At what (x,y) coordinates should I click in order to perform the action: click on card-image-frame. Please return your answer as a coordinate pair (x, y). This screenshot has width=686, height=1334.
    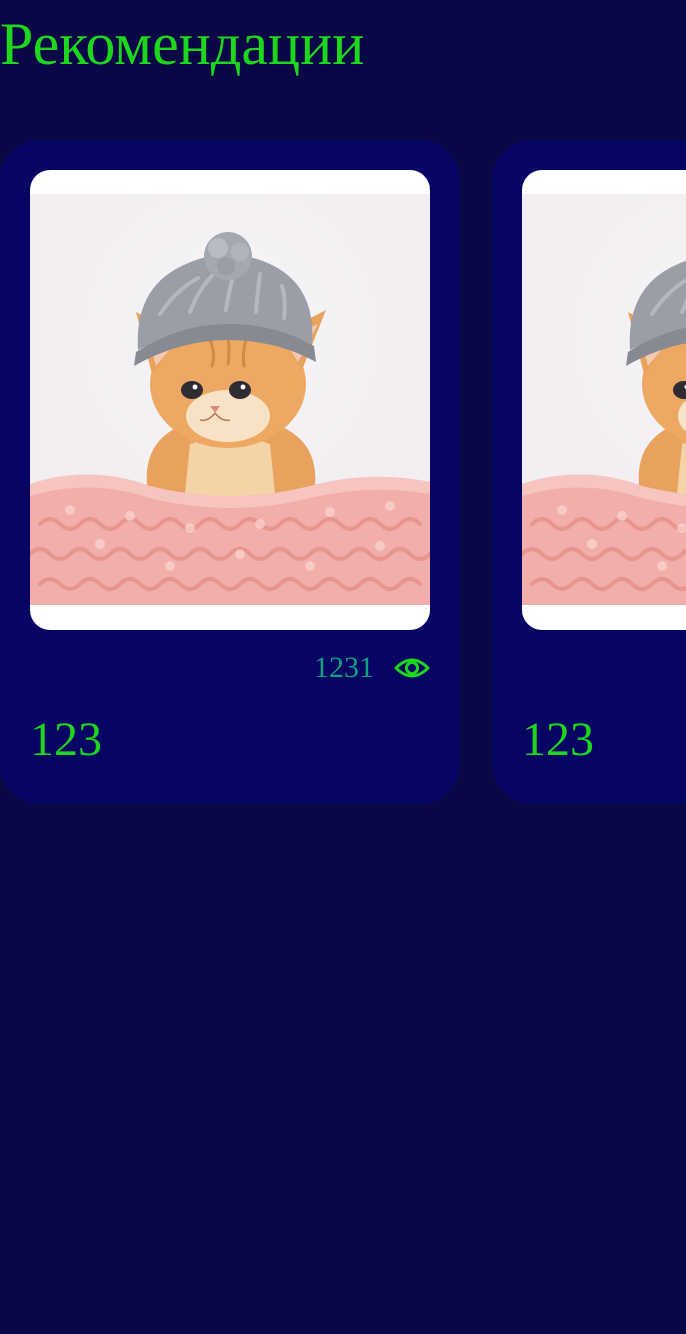
    Looking at the image, I should click on (604, 400).